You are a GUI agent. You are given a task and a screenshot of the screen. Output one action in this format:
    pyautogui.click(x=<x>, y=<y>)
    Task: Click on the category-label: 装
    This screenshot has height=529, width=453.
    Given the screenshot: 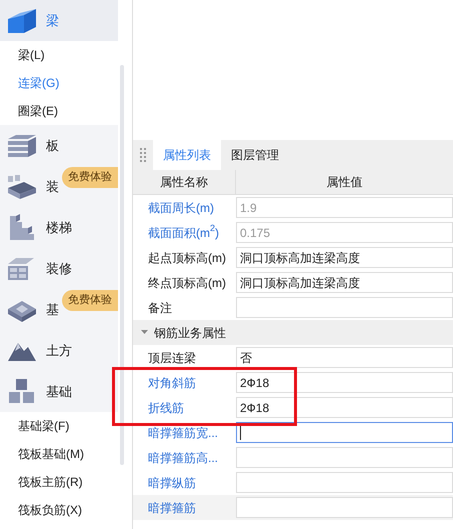 What is the action you would take?
    pyautogui.click(x=52, y=187)
    